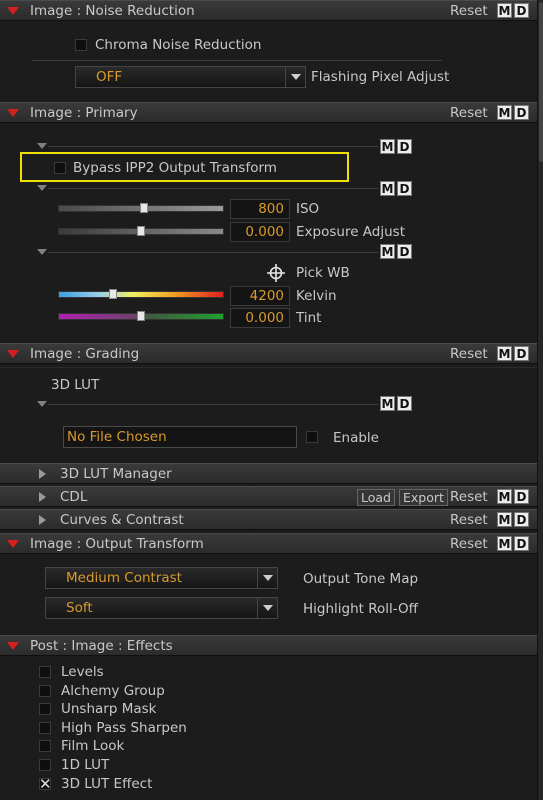  Describe the element at coordinates (85, 765) in the screenshot. I see `effect-label: 1D LUT` at that location.